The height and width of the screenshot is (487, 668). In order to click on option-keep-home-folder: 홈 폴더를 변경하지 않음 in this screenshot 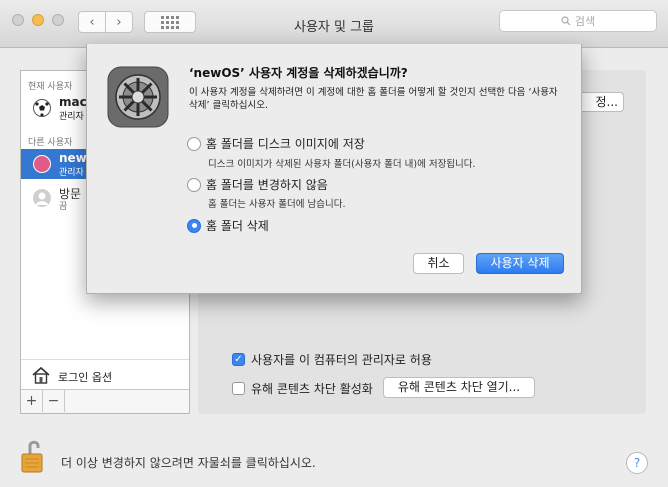, I will do `click(257, 184)`.